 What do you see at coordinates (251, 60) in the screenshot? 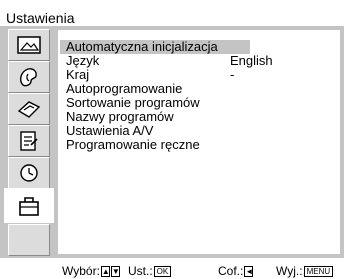
I see `menu-item-value: English` at bounding box center [251, 60].